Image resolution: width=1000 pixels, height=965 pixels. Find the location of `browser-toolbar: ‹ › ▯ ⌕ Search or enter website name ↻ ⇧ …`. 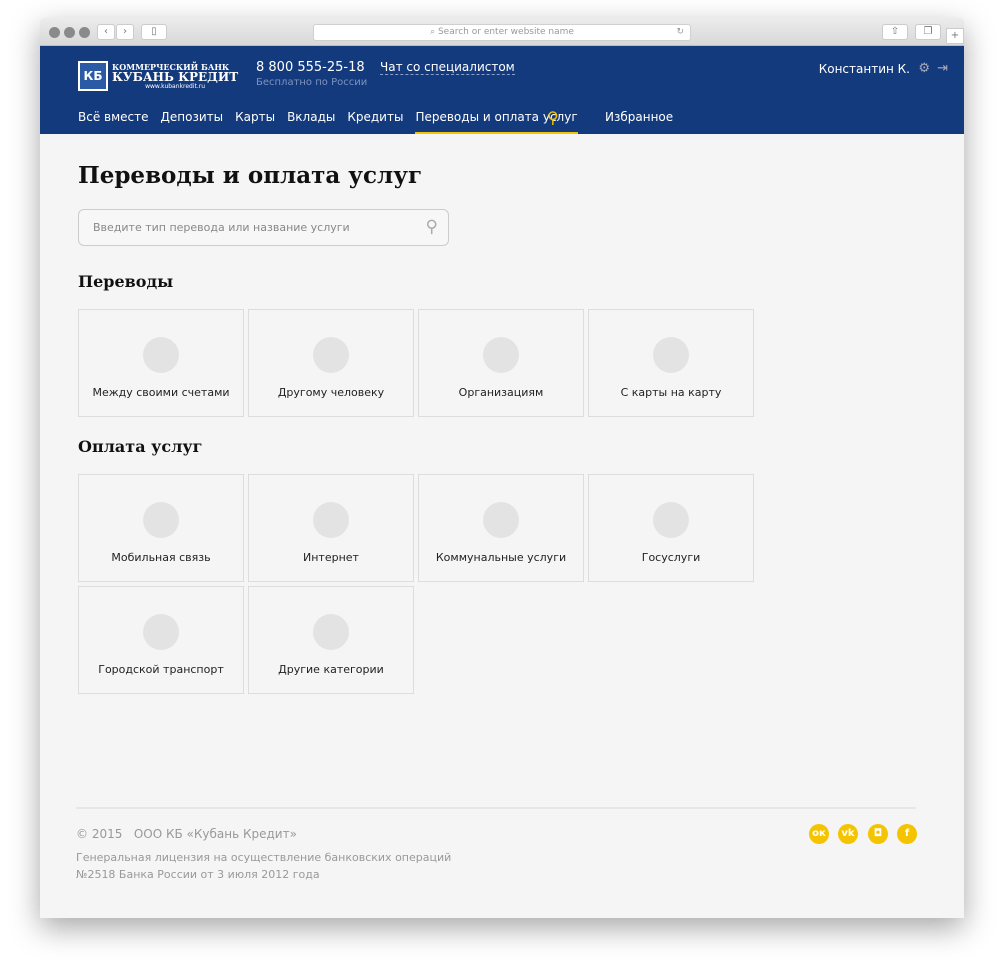

browser-toolbar: ‹ › ▯ ⌕ Search or enter website name ↻ ⇧ … is located at coordinates (502, 32).